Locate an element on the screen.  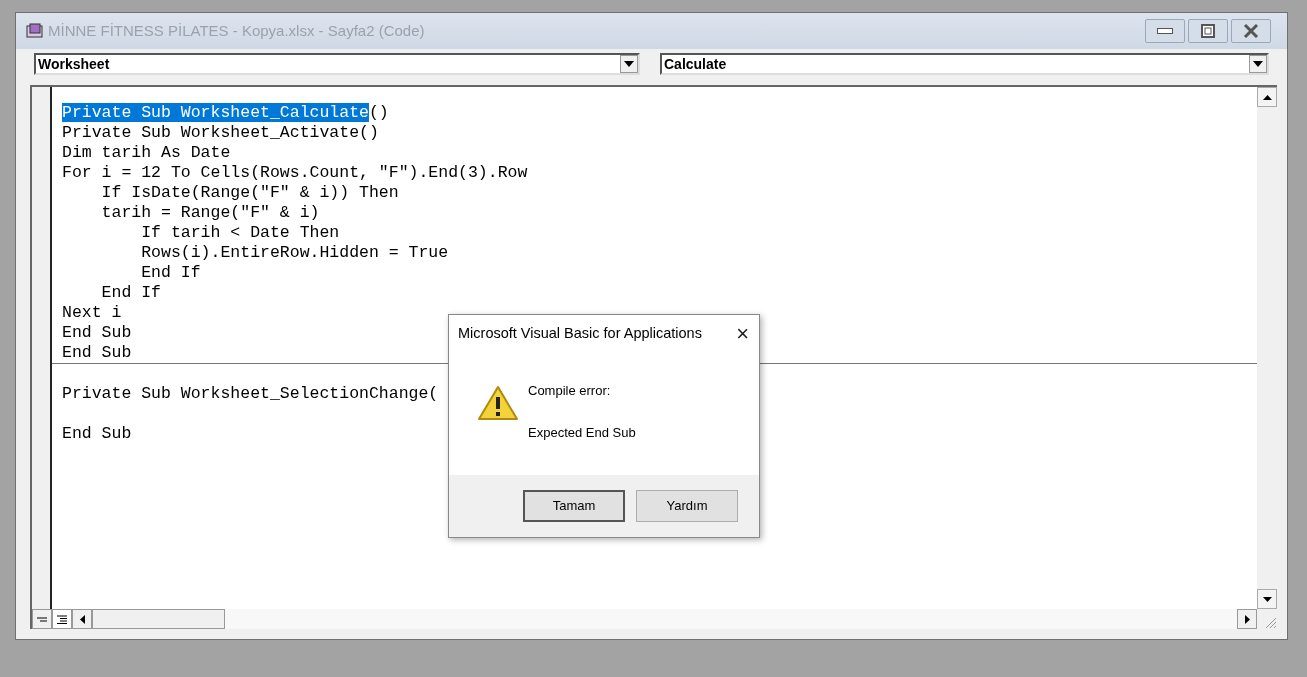
dialog-button: Tamam is located at coordinates (574, 506).